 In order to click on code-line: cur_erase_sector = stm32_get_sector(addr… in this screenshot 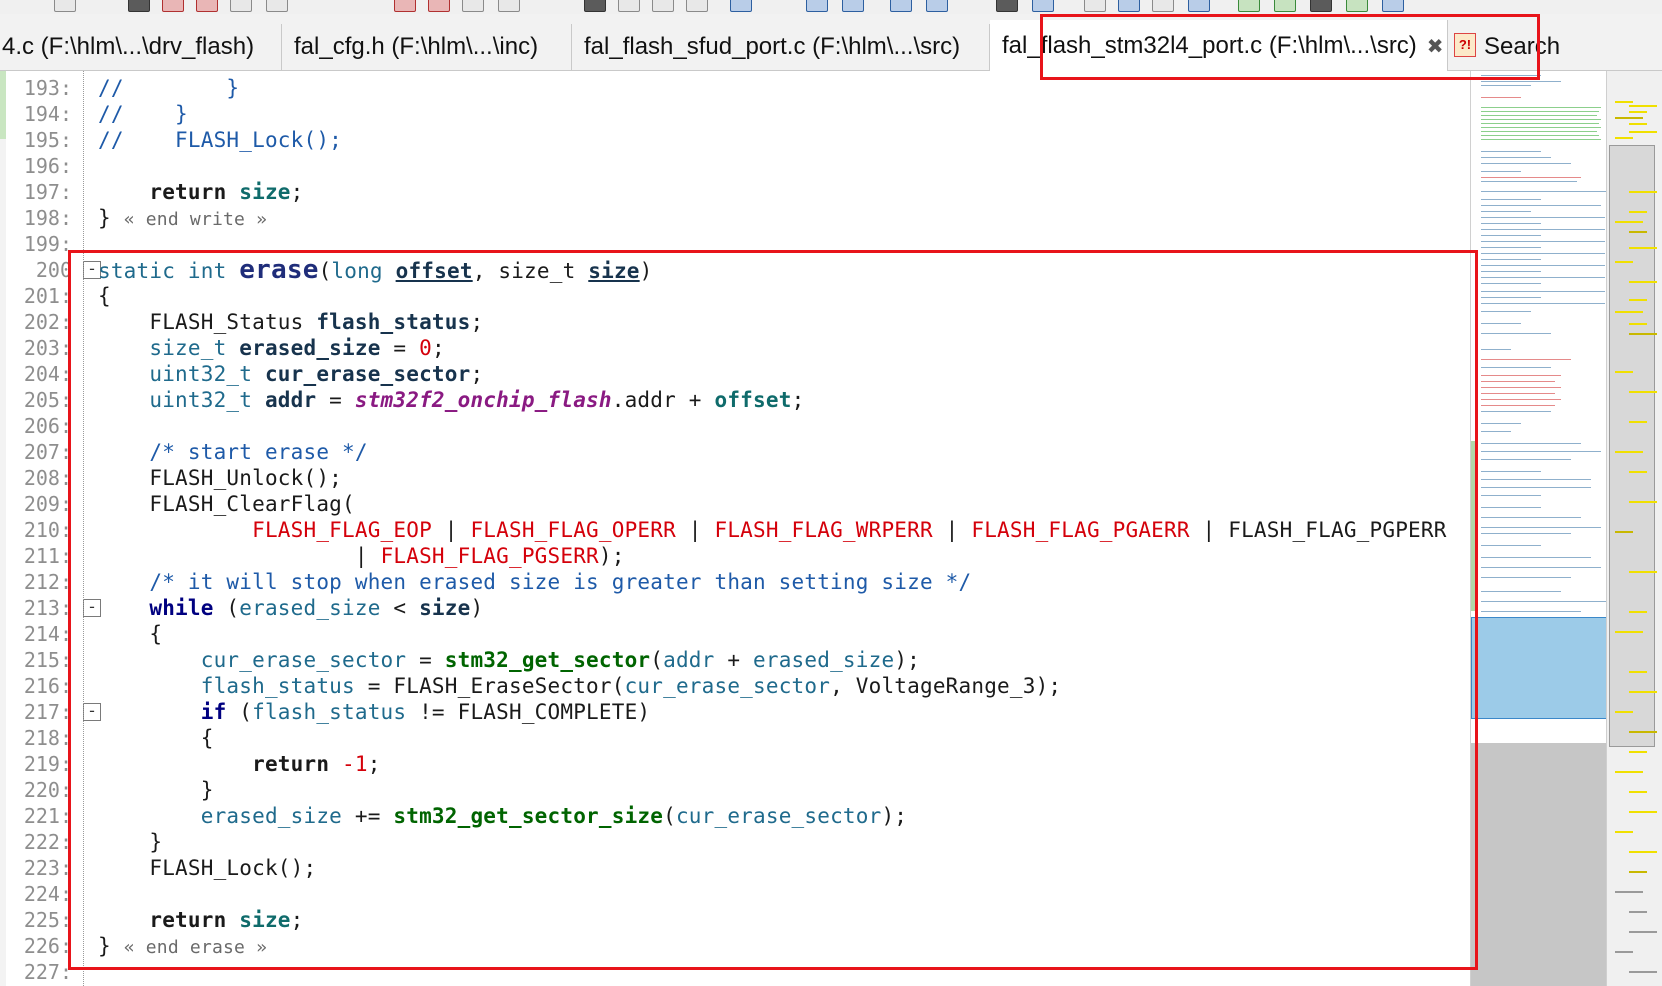, I will do `click(509, 660)`.